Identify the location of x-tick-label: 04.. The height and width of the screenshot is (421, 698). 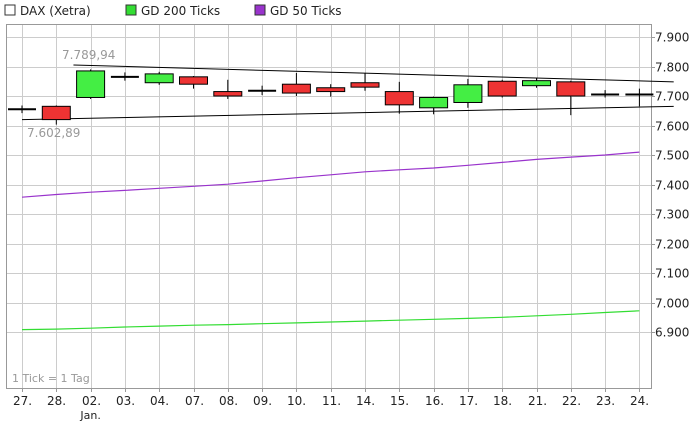
(159, 401).